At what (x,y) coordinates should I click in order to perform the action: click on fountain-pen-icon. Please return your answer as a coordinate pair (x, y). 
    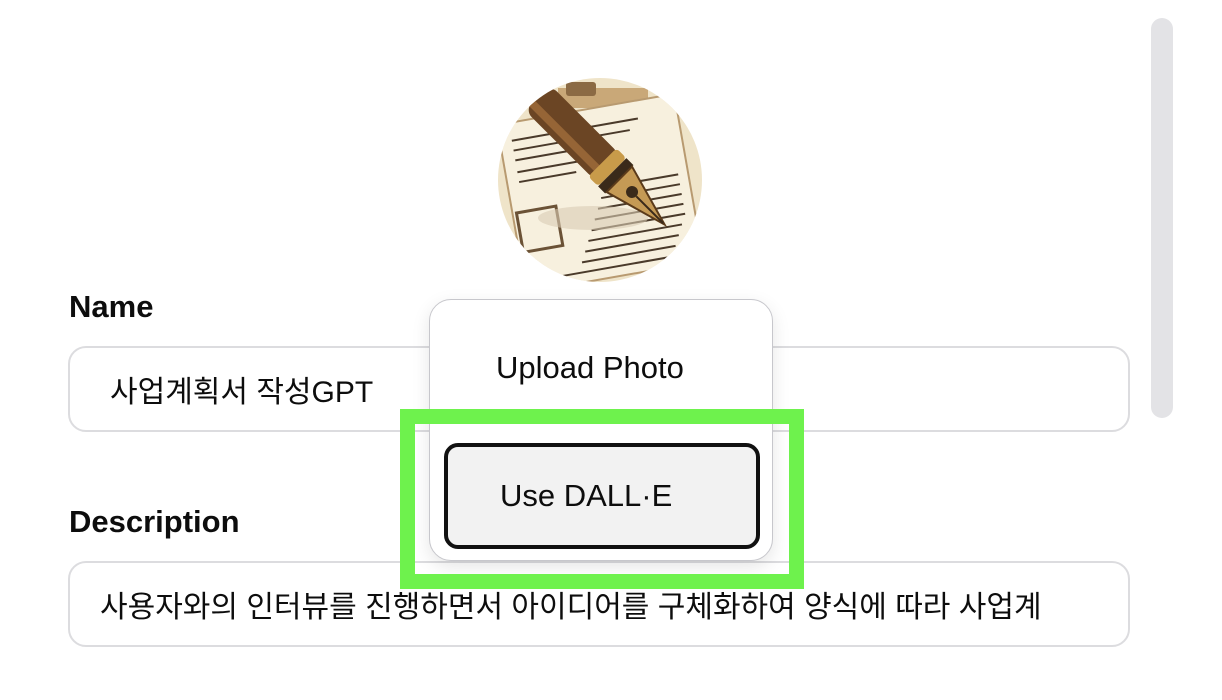
    Looking at the image, I should click on (600, 180).